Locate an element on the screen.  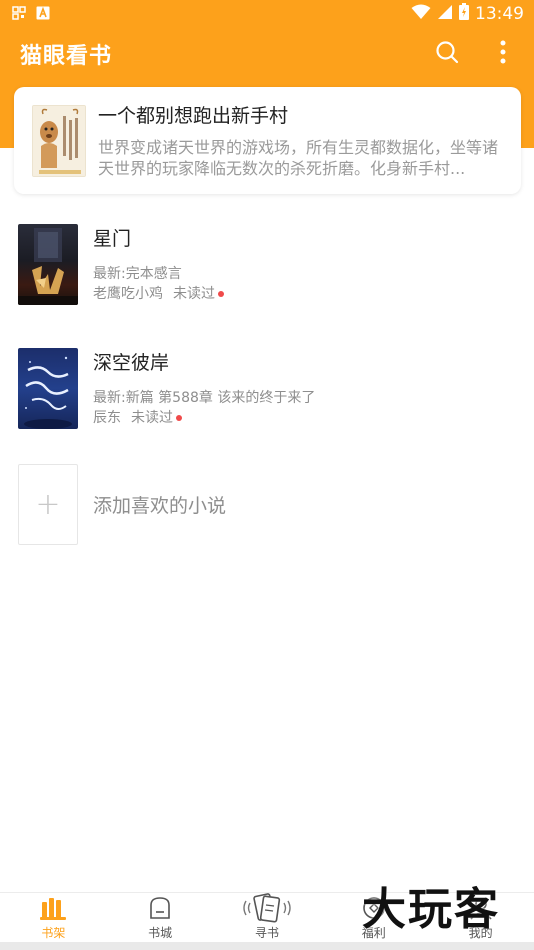
add-book-button: + 添加喜欢的小说 is located at coordinates (267, 504).